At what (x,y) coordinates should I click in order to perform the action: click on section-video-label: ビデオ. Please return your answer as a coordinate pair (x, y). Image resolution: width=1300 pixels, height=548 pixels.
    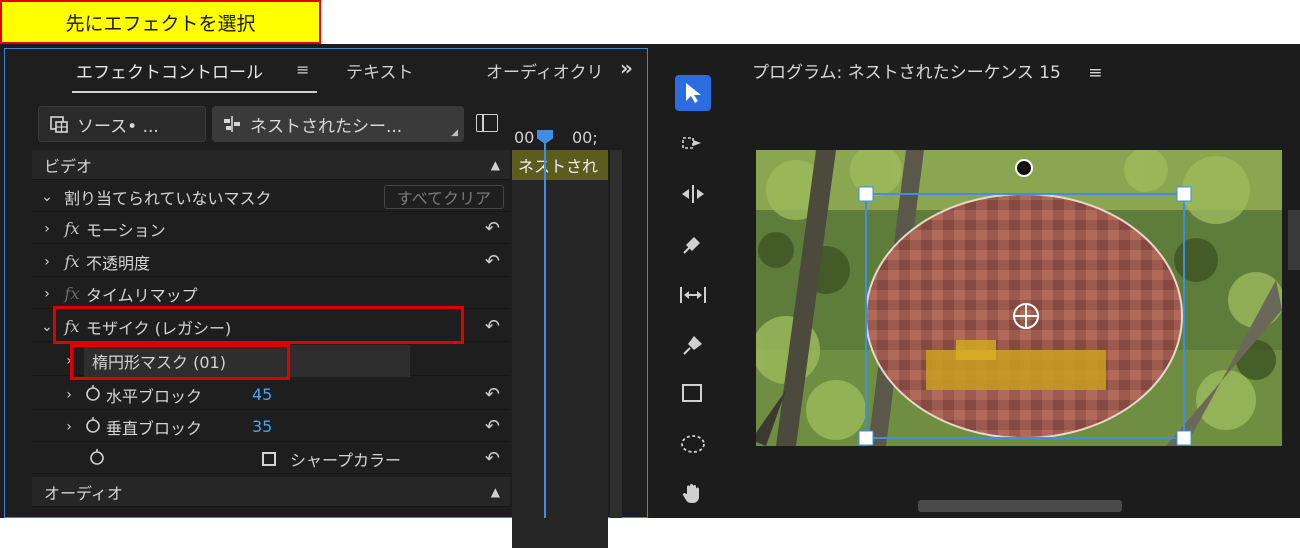
    Looking at the image, I should click on (68, 166).